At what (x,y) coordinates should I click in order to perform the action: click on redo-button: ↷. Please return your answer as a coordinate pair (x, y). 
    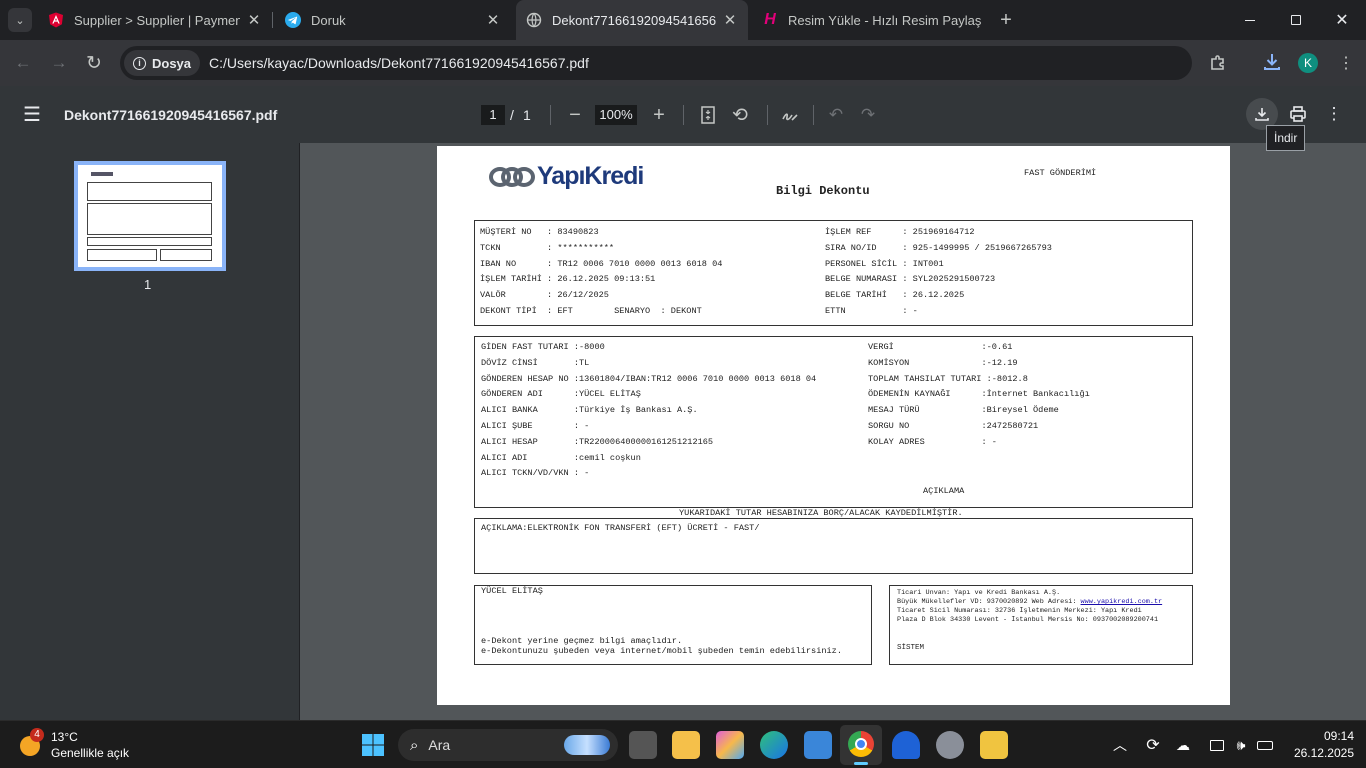
    Looking at the image, I should click on (868, 115).